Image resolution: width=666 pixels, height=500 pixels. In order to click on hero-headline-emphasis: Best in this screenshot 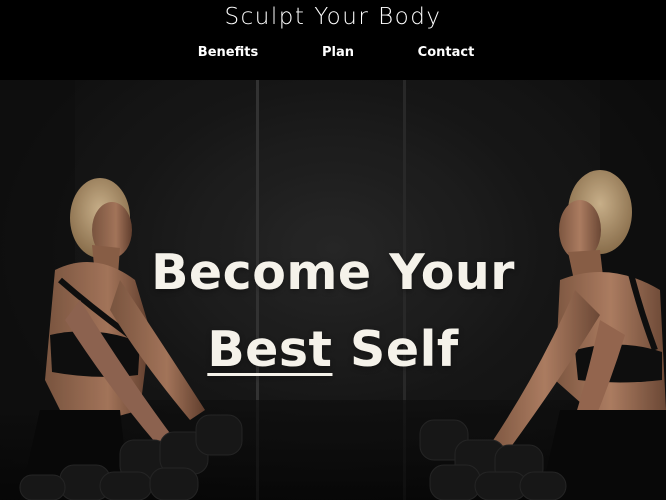, I will do `click(270, 349)`.